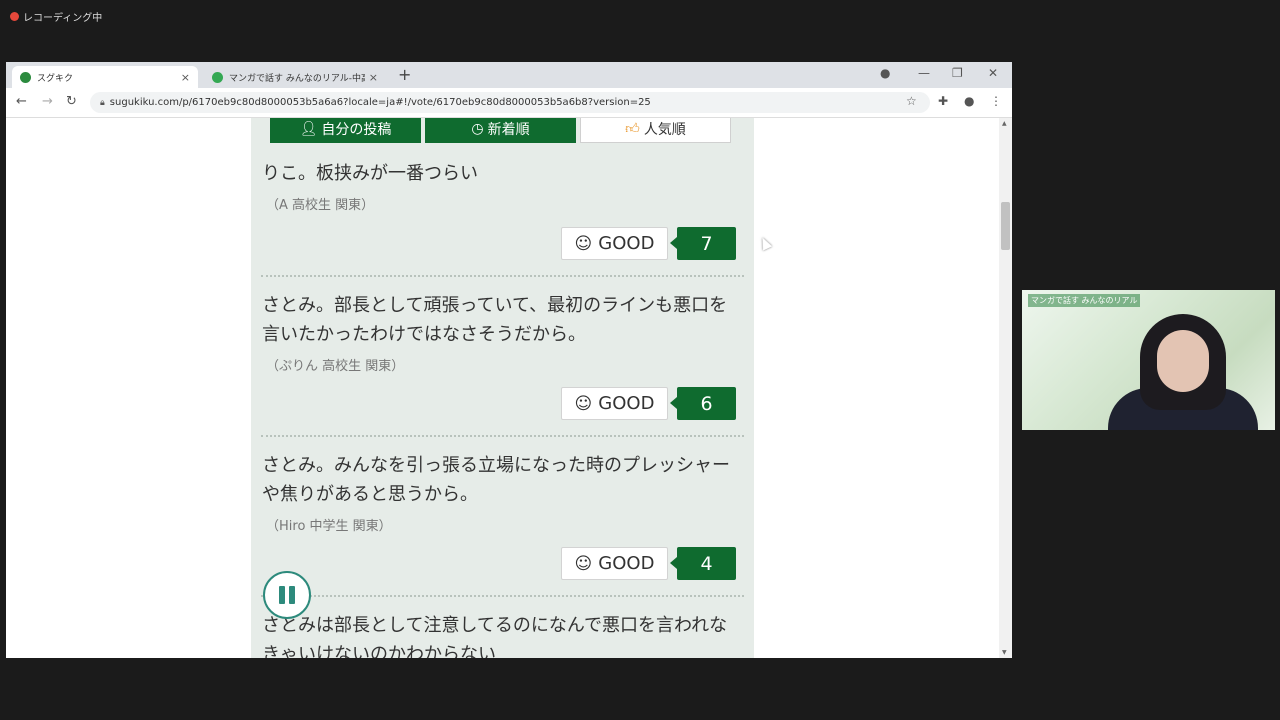  I want to click on tab-my-posts: 👤︎ 自分の投稿, so click(345, 130).